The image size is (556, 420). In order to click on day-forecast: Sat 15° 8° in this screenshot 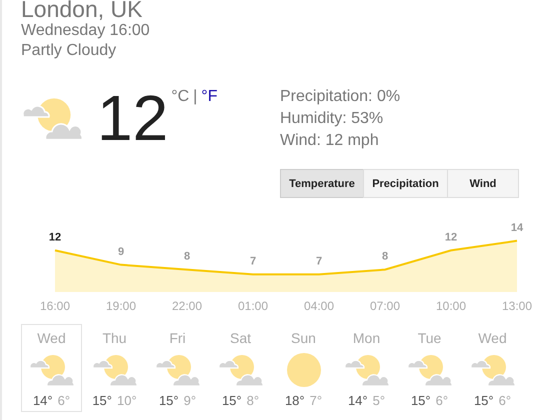, I will do `click(240, 368)`.